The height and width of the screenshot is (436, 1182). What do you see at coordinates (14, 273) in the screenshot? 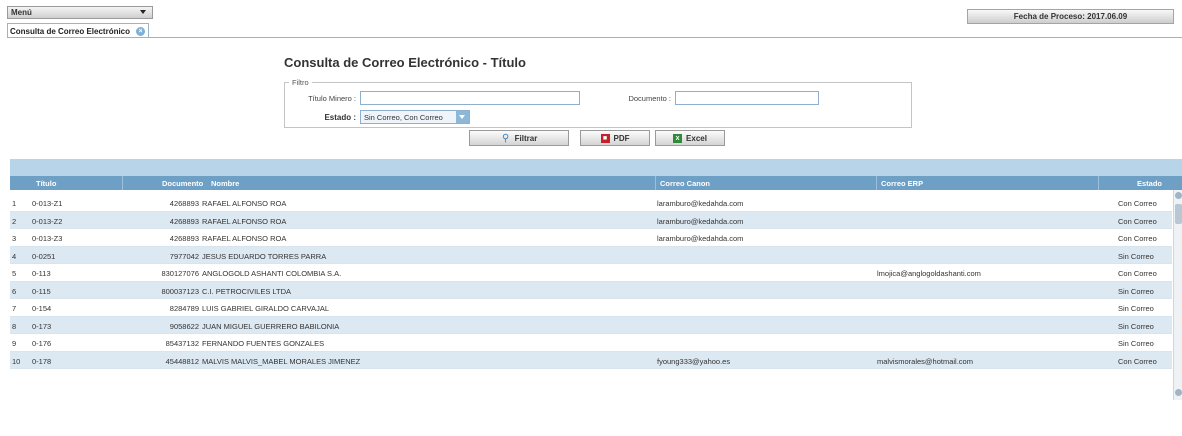
I see `row-number: 5` at bounding box center [14, 273].